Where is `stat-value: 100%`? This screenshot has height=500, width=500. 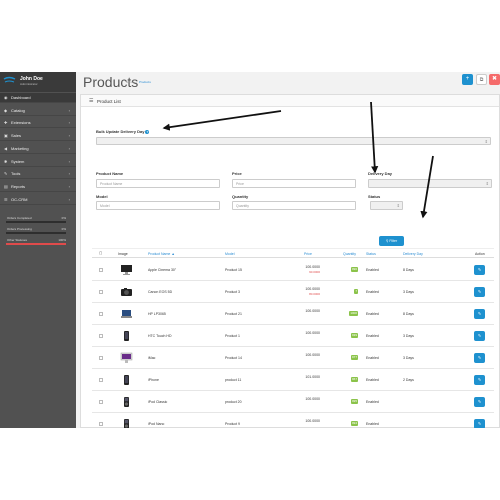 stat-value: 100% is located at coordinates (62, 240).